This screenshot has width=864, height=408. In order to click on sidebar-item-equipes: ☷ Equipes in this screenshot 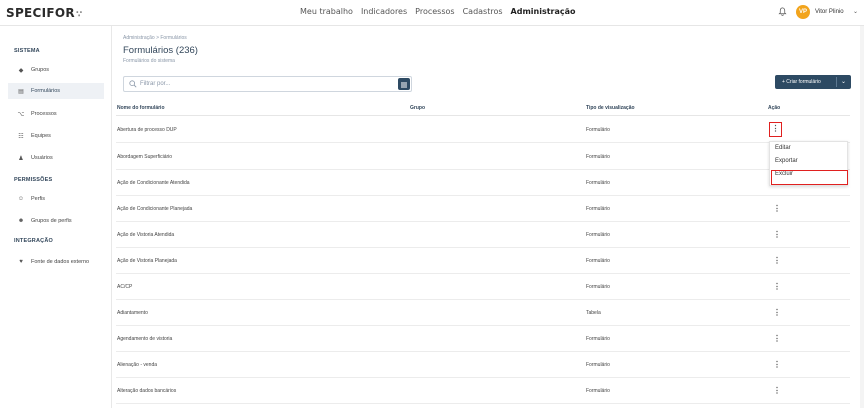, I will do `click(56, 136)`.